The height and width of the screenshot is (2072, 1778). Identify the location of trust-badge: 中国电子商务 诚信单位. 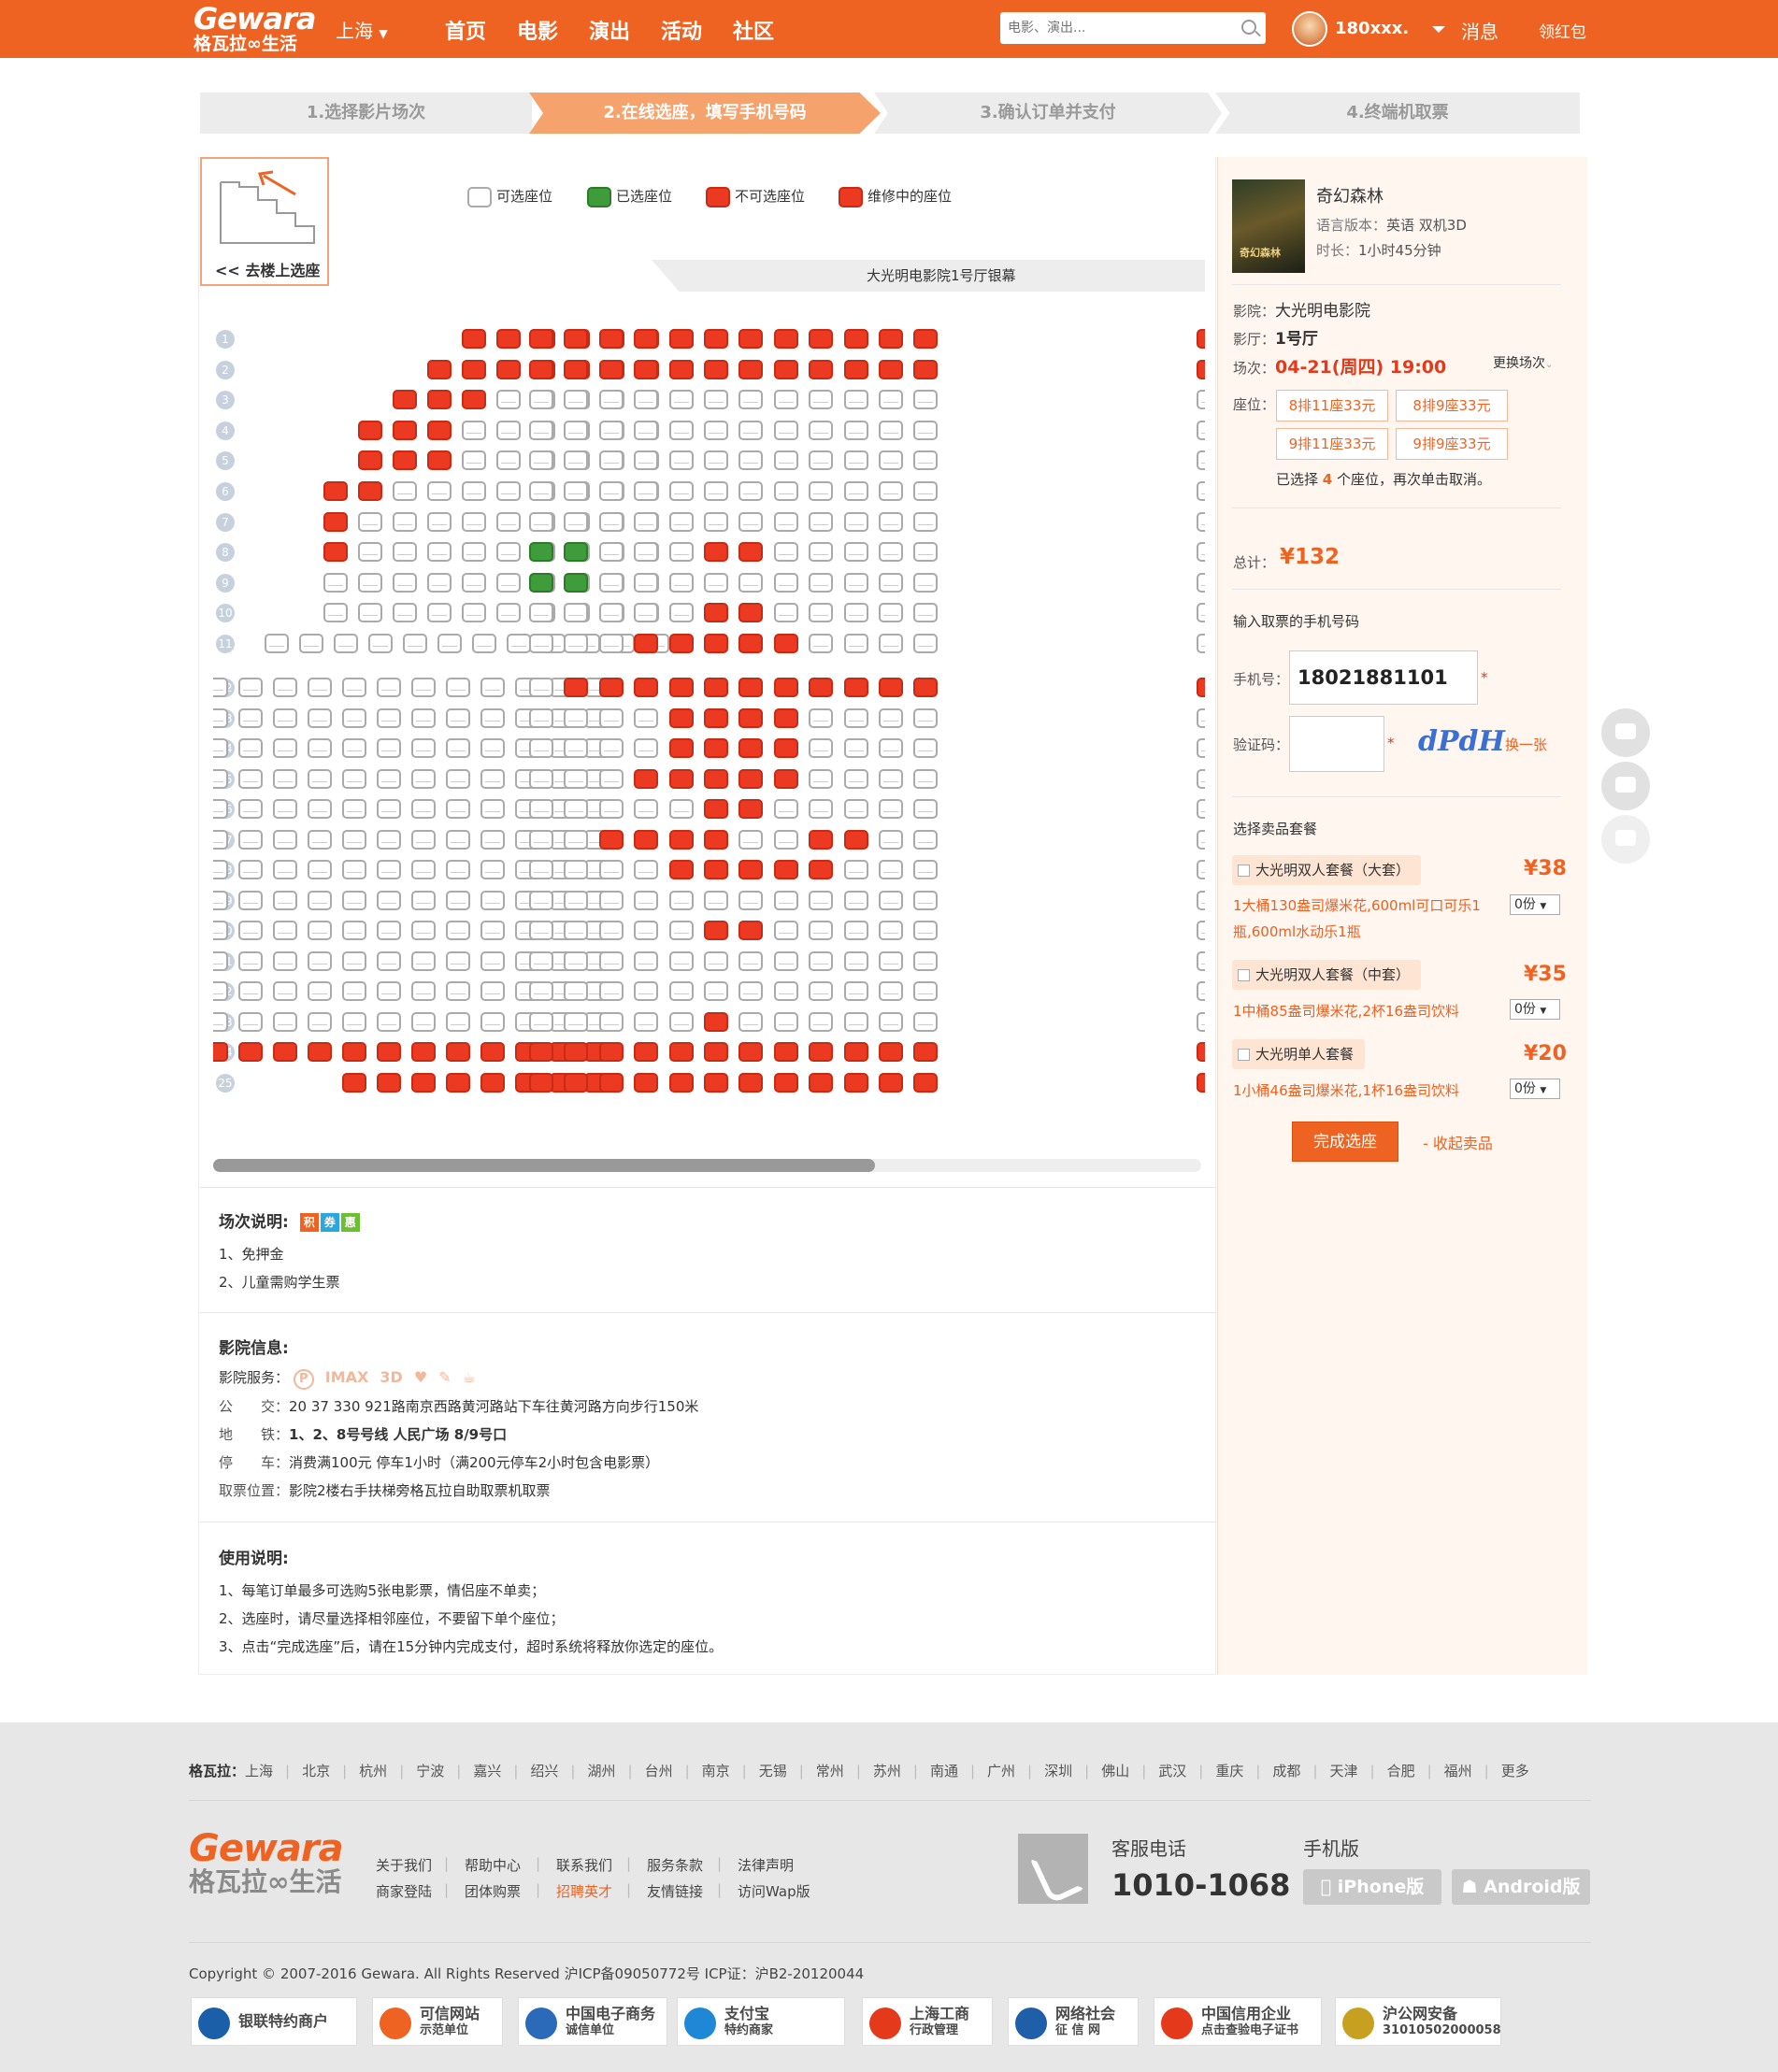
(592, 2022).